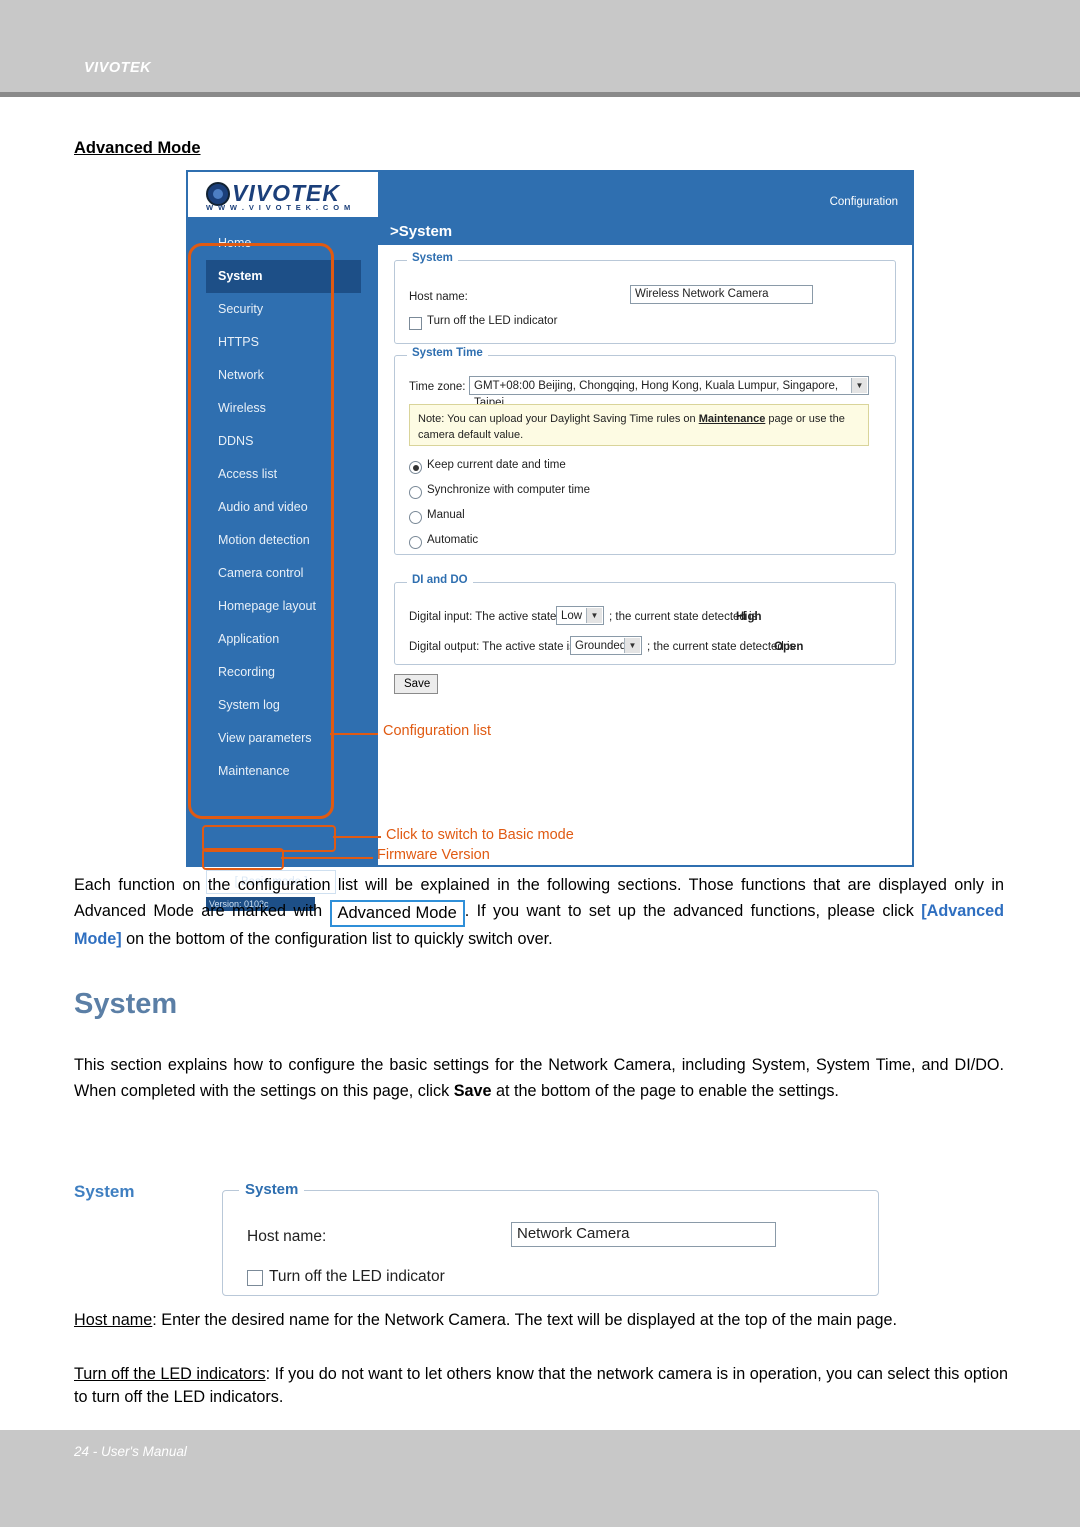 The width and height of the screenshot is (1080, 1527). I want to click on digital-output-select: Grounded ▼, so click(606, 645).